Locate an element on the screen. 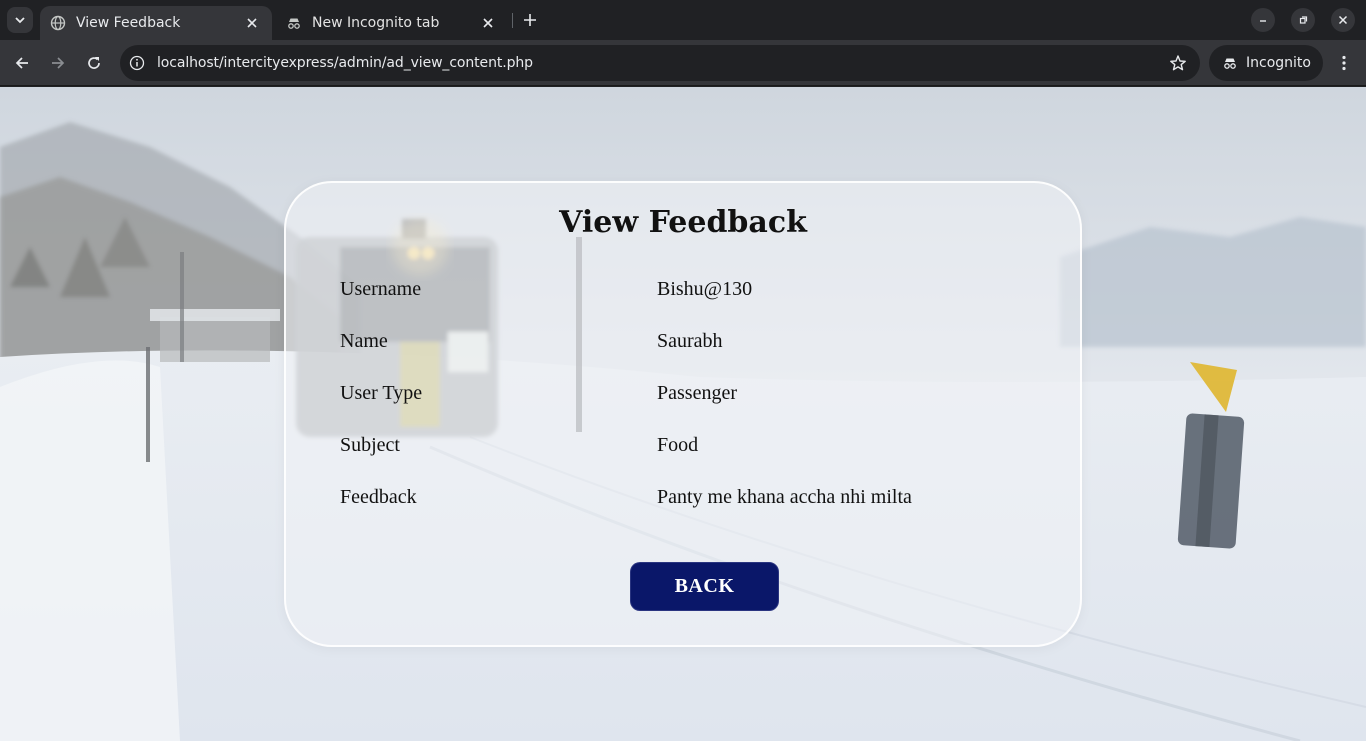 This screenshot has height=741, width=1366. new-tab-button is located at coordinates (530, 20).